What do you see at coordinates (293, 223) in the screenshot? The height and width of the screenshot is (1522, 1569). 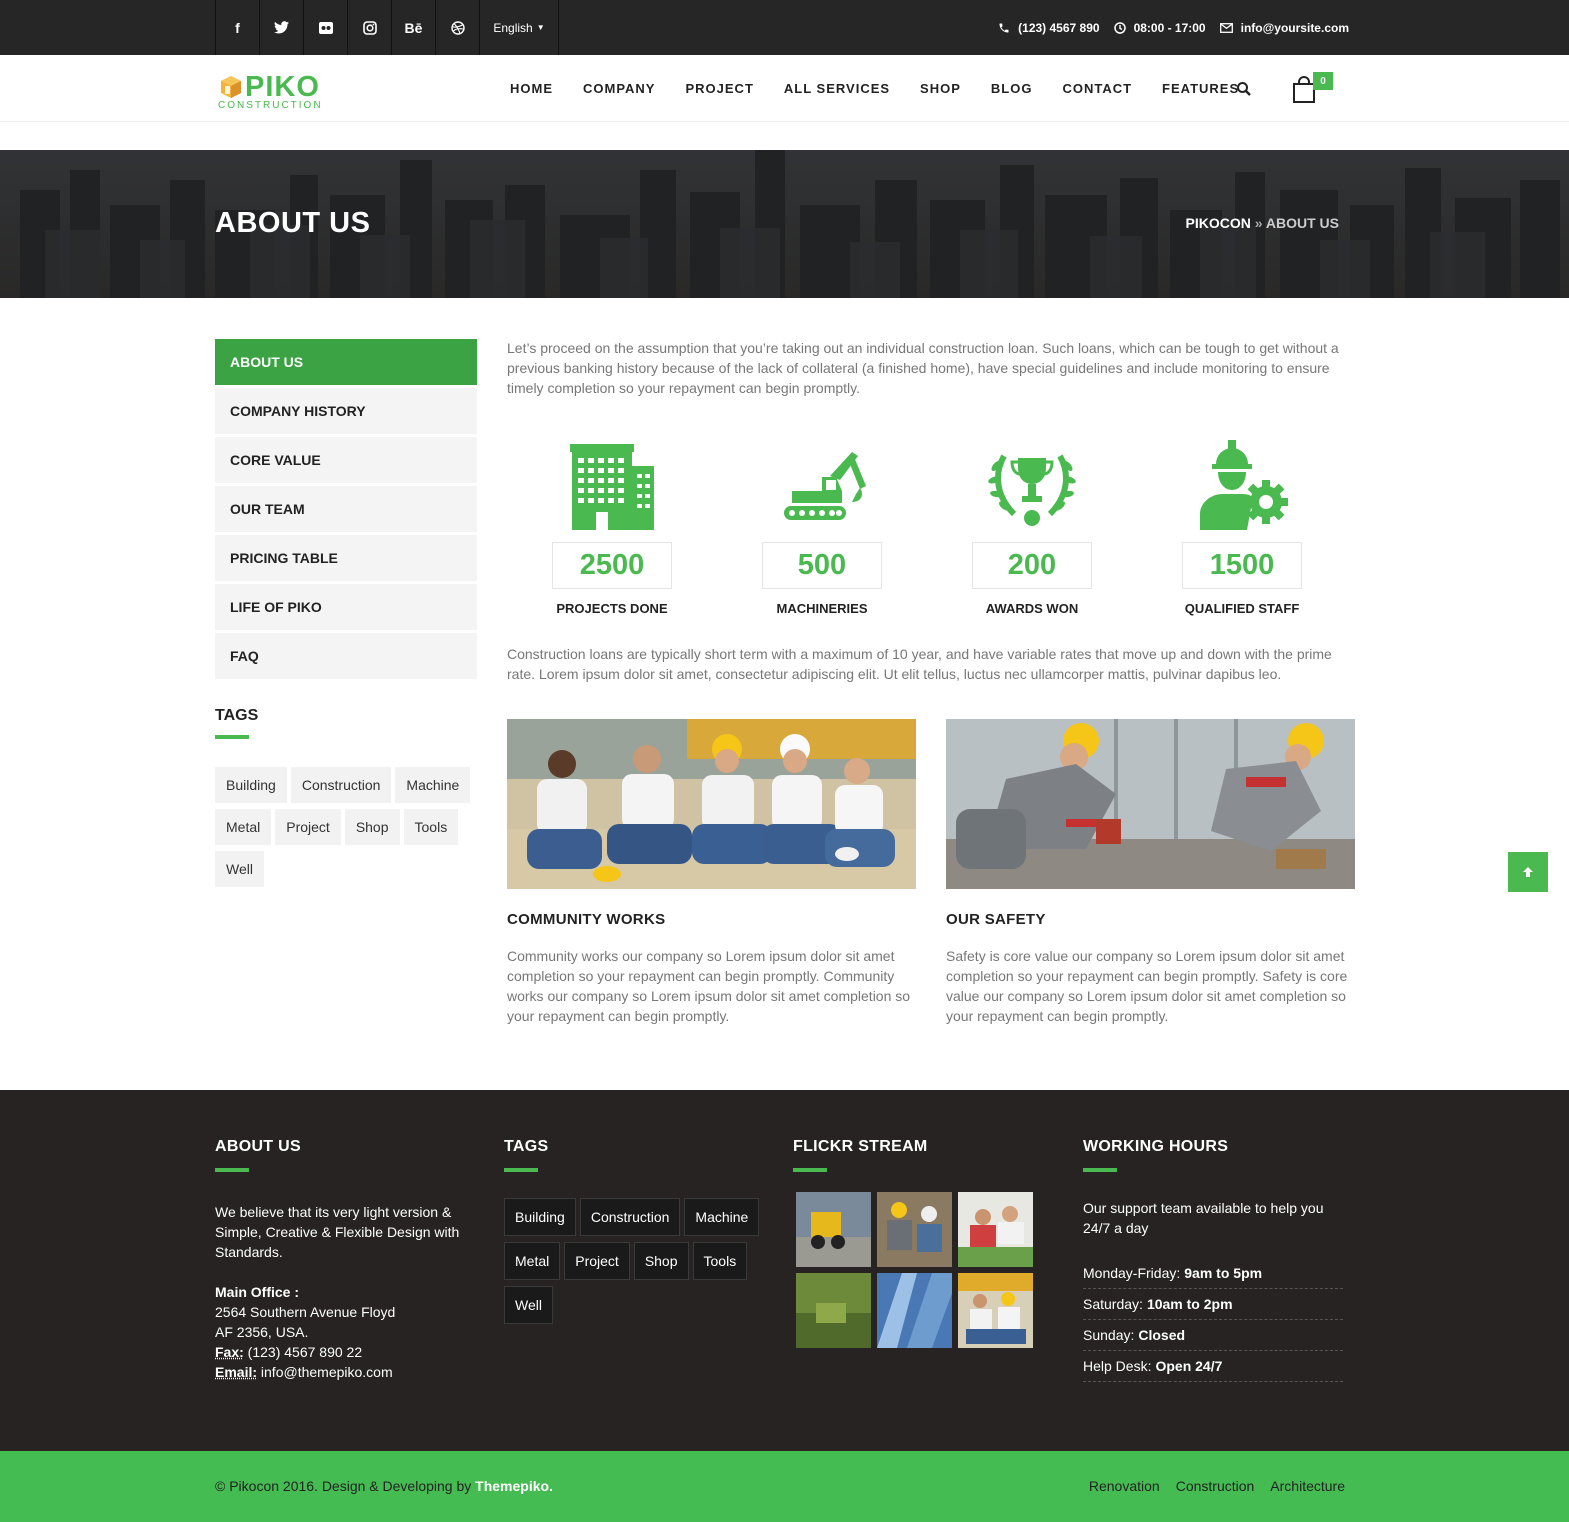 I see `page-title: ABOUT US` at bounding box center [293, 223].